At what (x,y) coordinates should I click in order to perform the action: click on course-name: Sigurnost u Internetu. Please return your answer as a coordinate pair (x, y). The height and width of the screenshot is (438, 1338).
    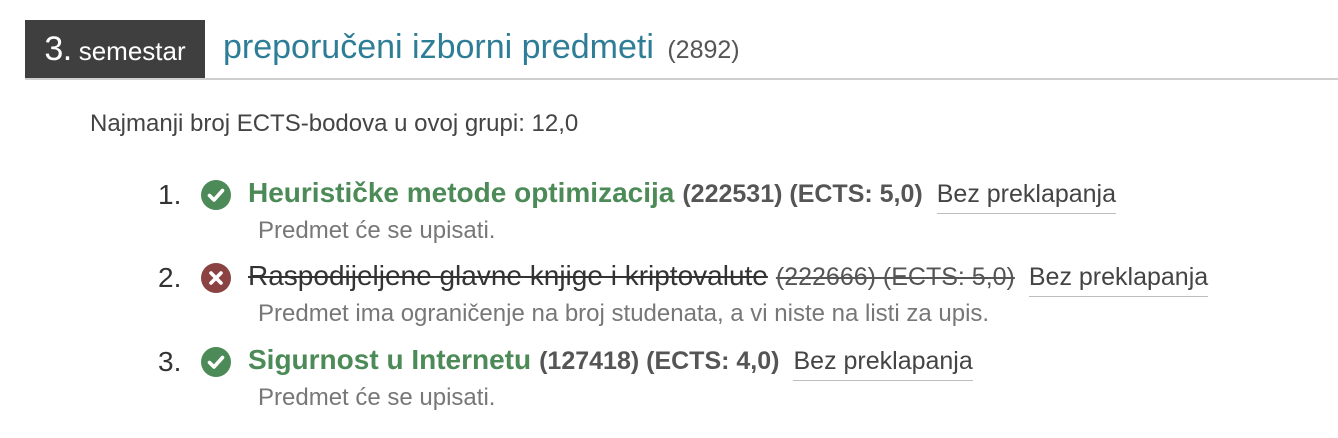
    Looking at the image, I should click on (390, 359).